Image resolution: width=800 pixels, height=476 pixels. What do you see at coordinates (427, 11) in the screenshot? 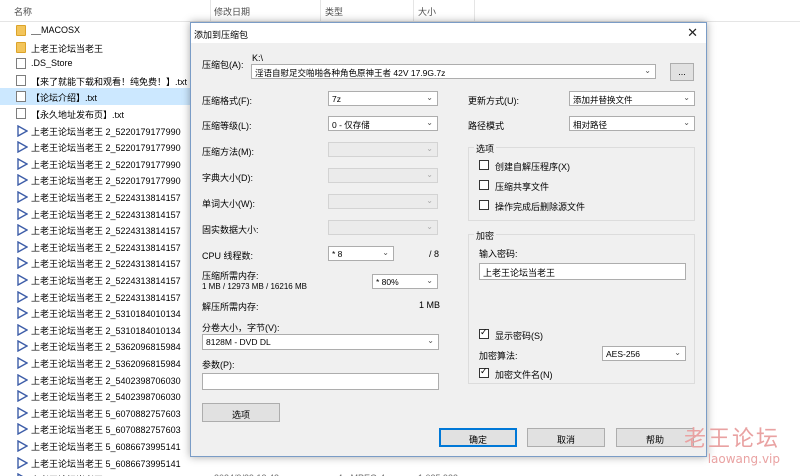
I see `column-size: 大小` at bounding box center [427, 11].